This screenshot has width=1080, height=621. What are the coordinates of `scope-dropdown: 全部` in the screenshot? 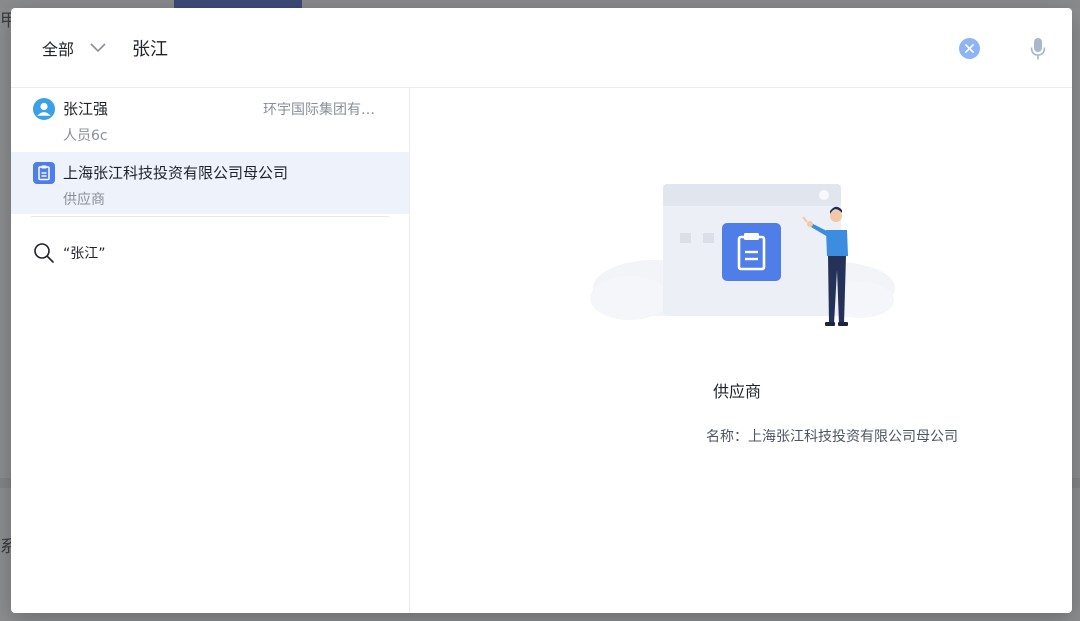 It's located at (75, 48).